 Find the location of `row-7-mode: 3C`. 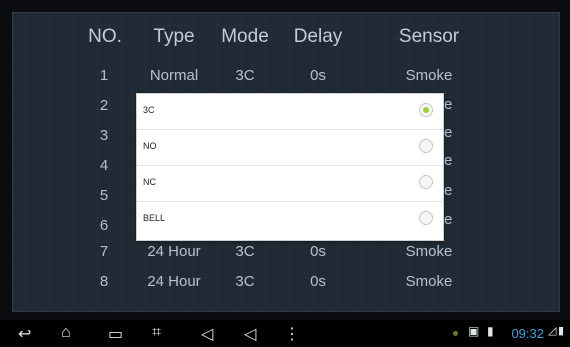

row-7-mode: 3C is located at coordinates (245, 251).